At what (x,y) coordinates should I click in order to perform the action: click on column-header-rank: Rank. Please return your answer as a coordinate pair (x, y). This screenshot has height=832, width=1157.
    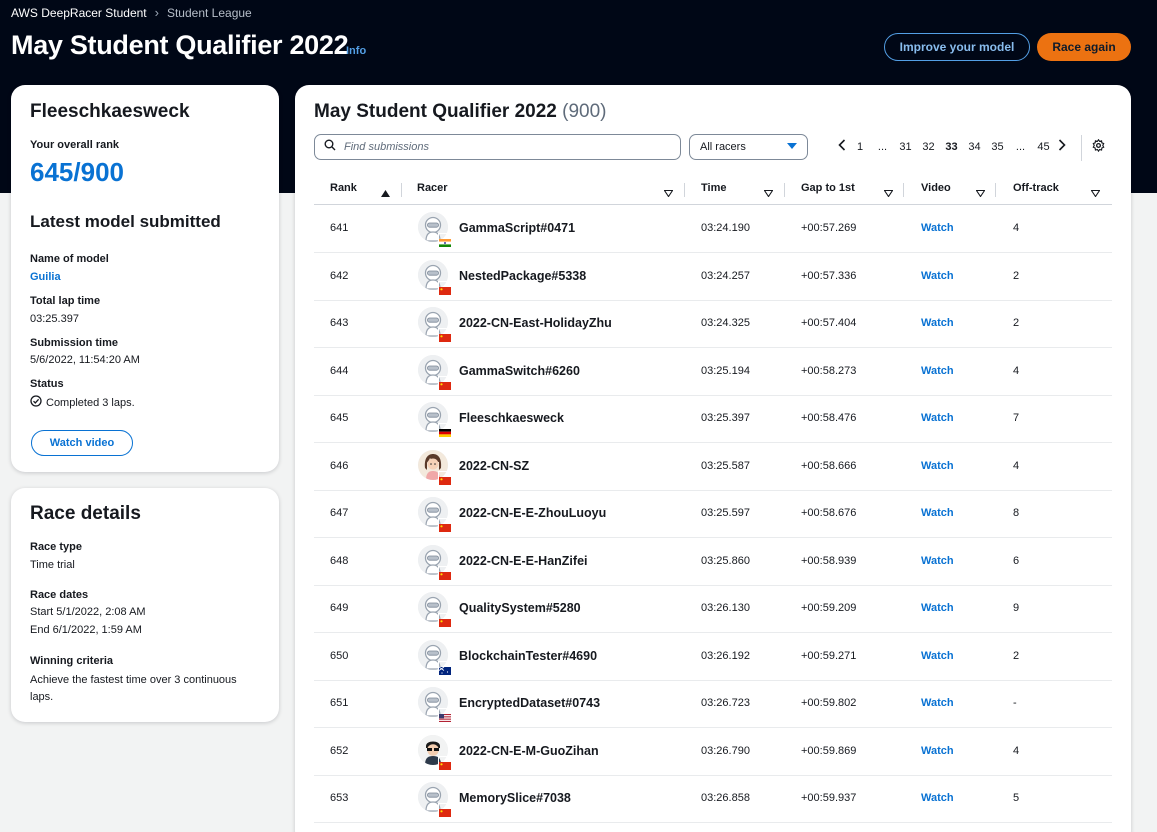
    Looking at the image, I should click on (343, 188).